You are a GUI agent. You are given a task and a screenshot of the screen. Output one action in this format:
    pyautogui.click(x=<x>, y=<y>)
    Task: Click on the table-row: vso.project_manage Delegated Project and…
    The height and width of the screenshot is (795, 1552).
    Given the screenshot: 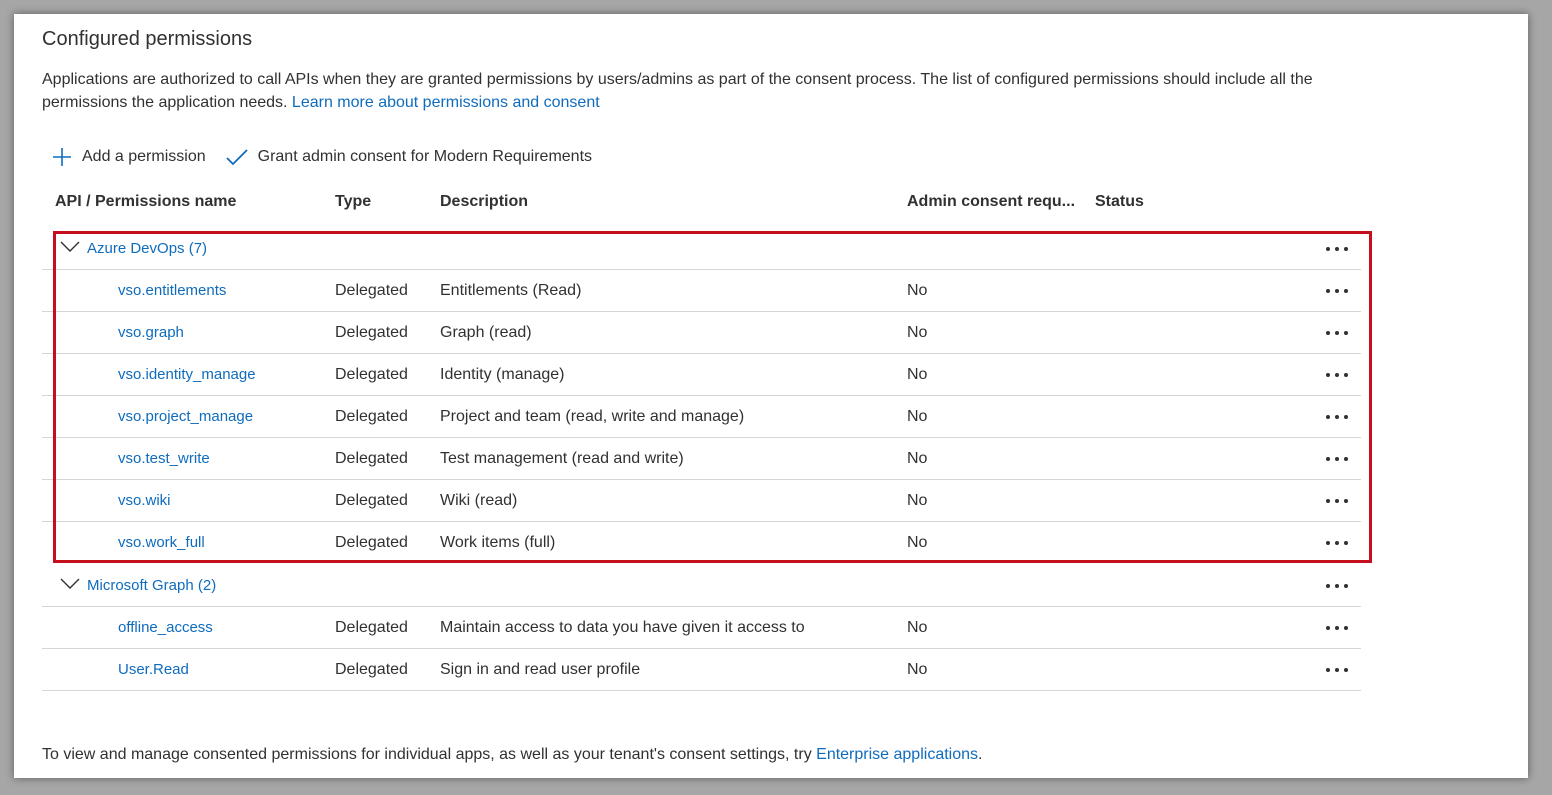 What is the action you would take?
    pyautogui.click(x=701, y=417)
    